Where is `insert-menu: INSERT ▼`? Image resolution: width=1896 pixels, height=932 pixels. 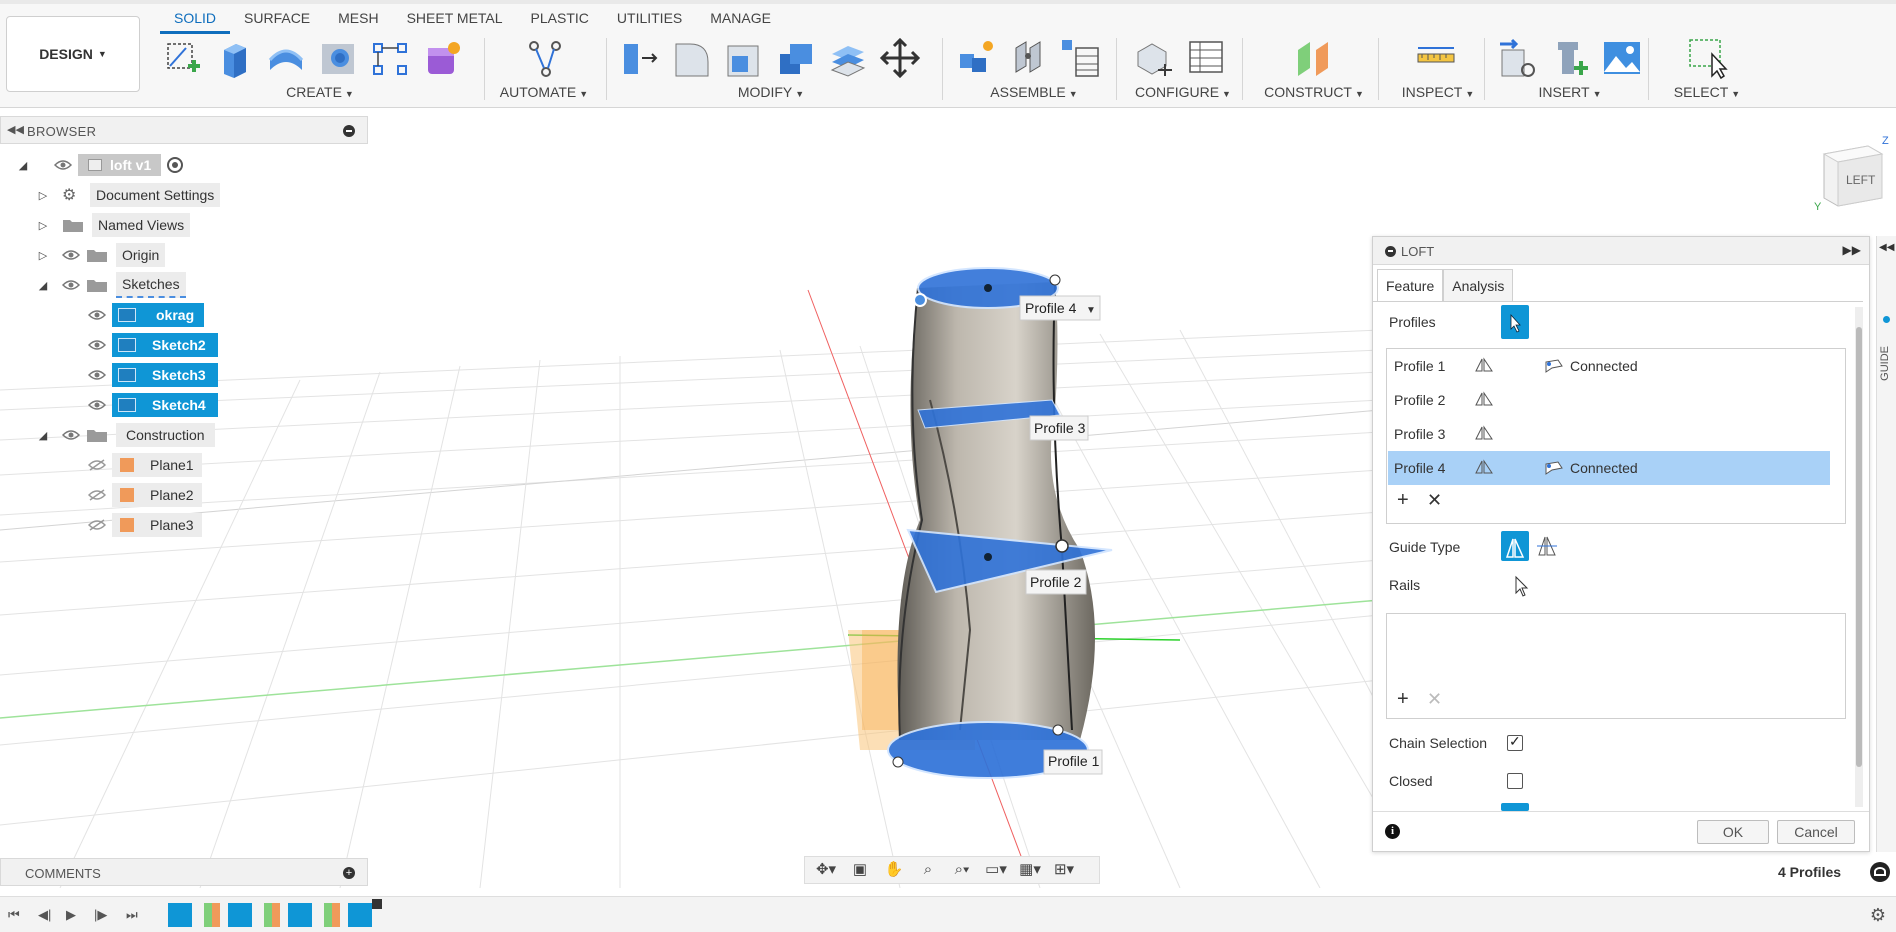
insert-menu: INSERT ▼ is located at coordinates (1570, 92).